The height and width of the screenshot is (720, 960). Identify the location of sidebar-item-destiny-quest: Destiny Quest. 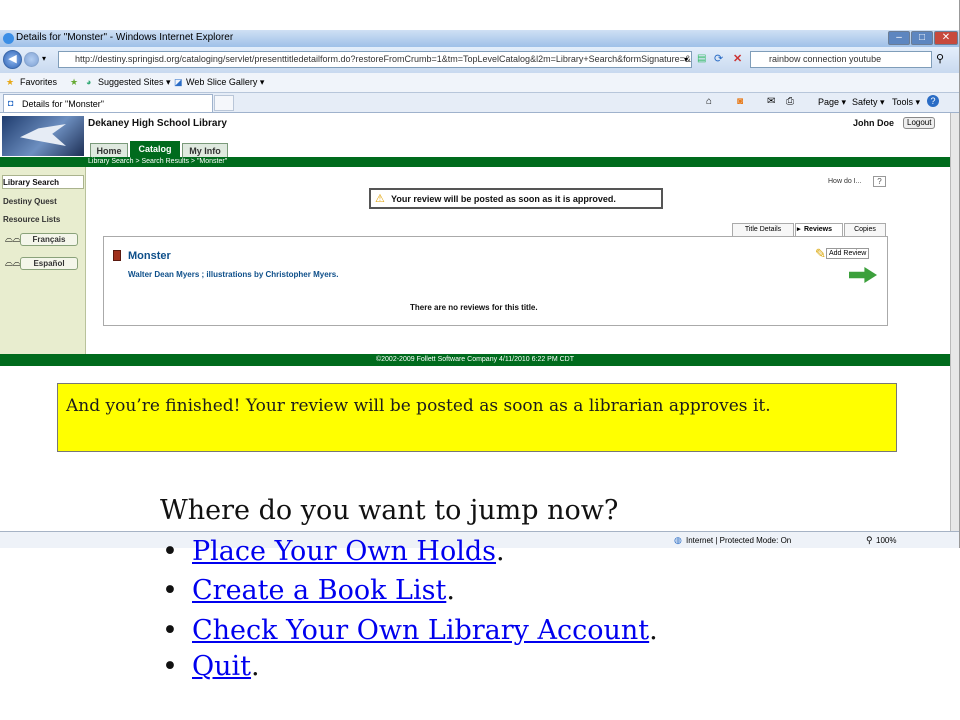
(30, 201).